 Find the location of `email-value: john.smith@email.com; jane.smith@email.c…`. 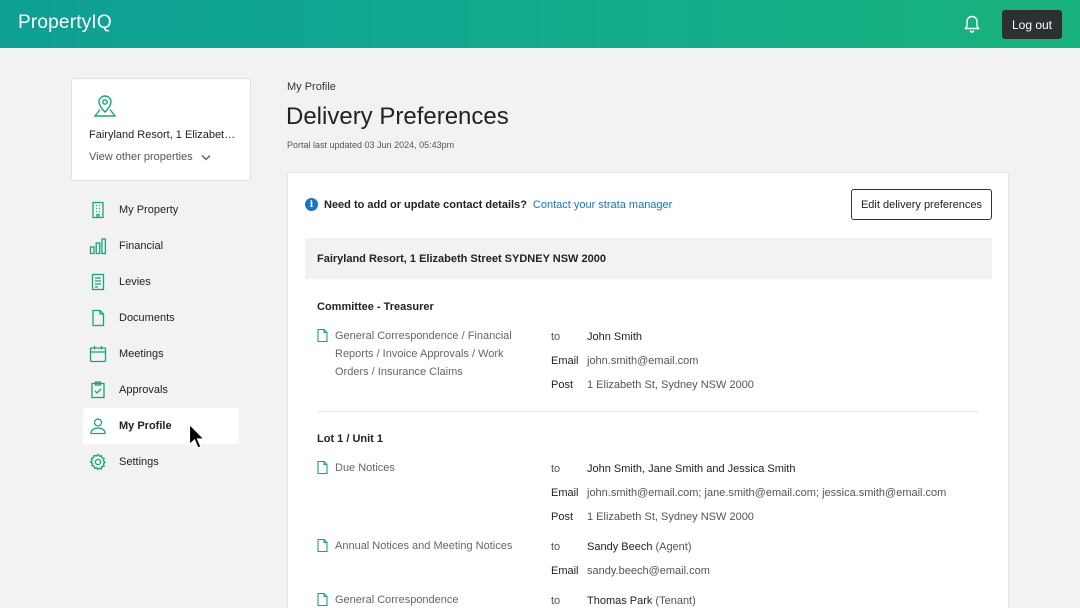

email-value: john.smith@email.com; jane.smith@email.c… is located at coordinates (767, 493).